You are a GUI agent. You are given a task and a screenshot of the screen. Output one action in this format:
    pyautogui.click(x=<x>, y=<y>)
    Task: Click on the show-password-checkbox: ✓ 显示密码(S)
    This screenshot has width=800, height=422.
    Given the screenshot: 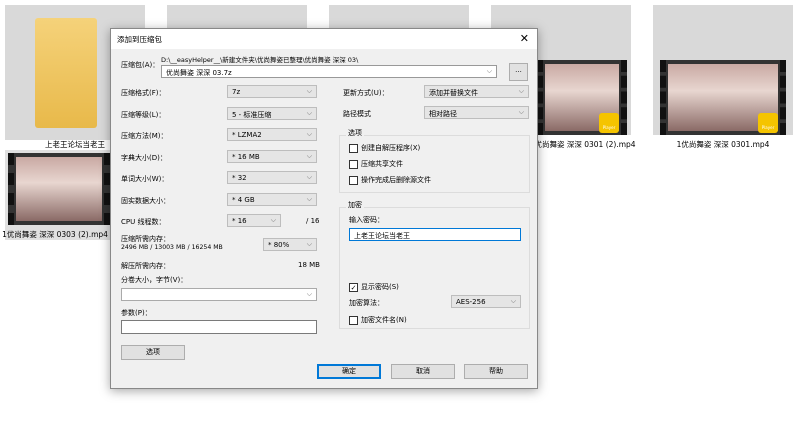 What is the action you would take?
    pyautogui.click(x=374, y=287)
    